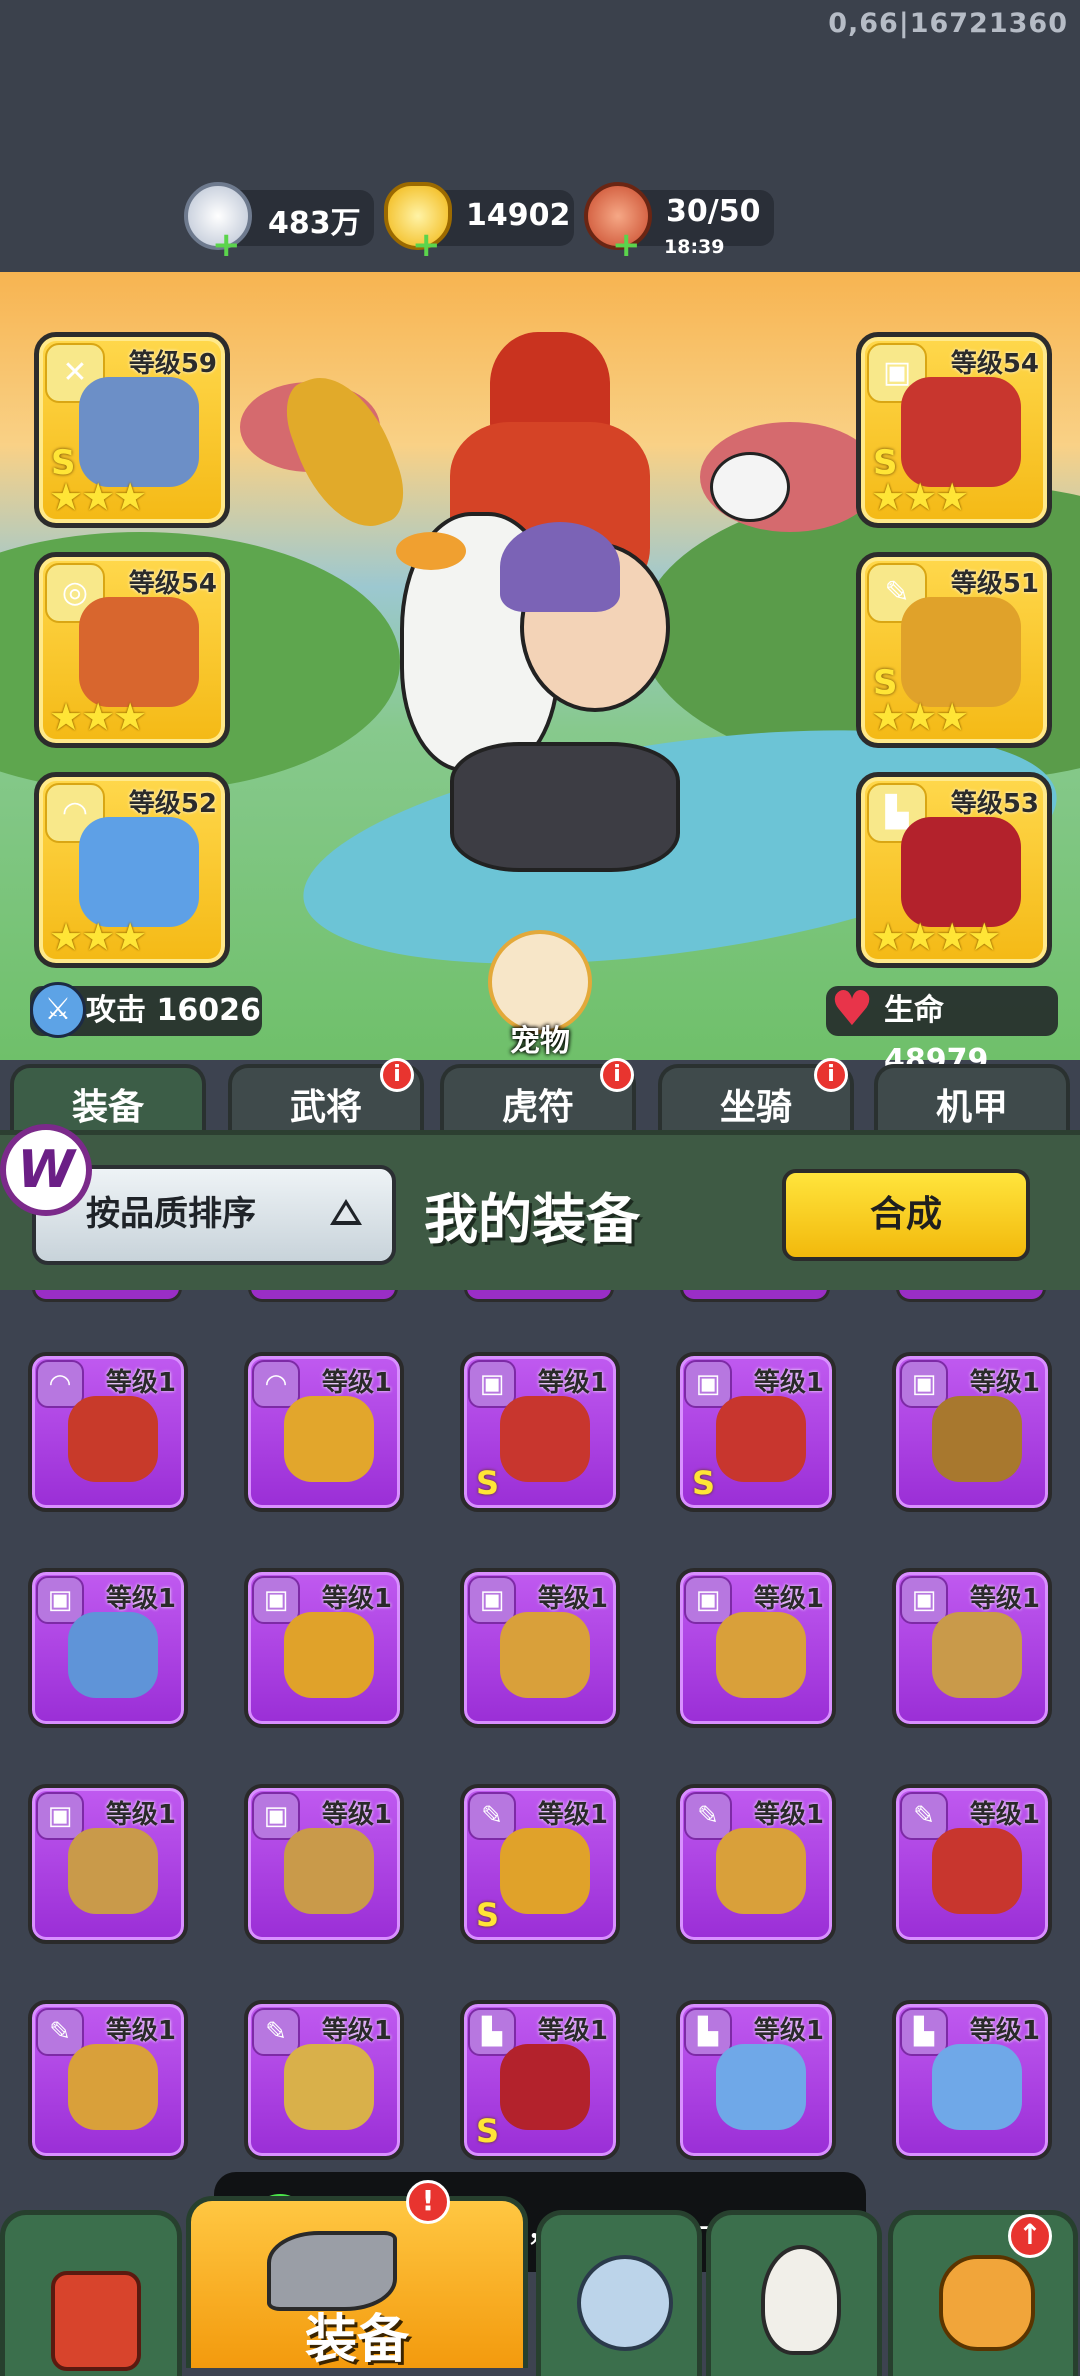 This screenshot has height=2376, width=1080. I want to click on add-gold-button: +, so click(426, 245).